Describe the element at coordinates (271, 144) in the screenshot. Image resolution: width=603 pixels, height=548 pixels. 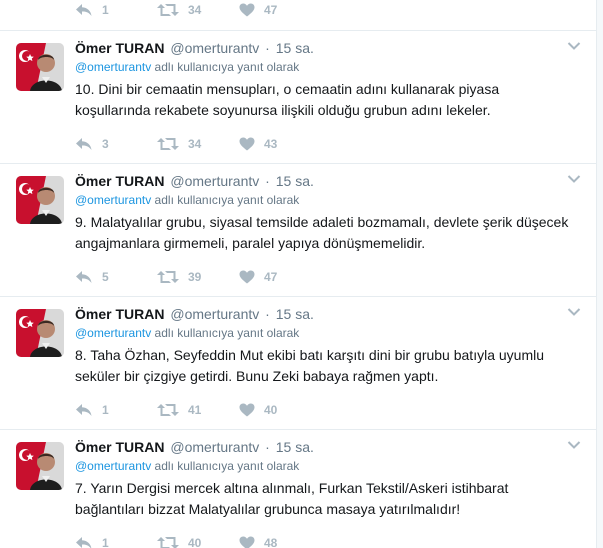
I see `like-count: 43` at that location.